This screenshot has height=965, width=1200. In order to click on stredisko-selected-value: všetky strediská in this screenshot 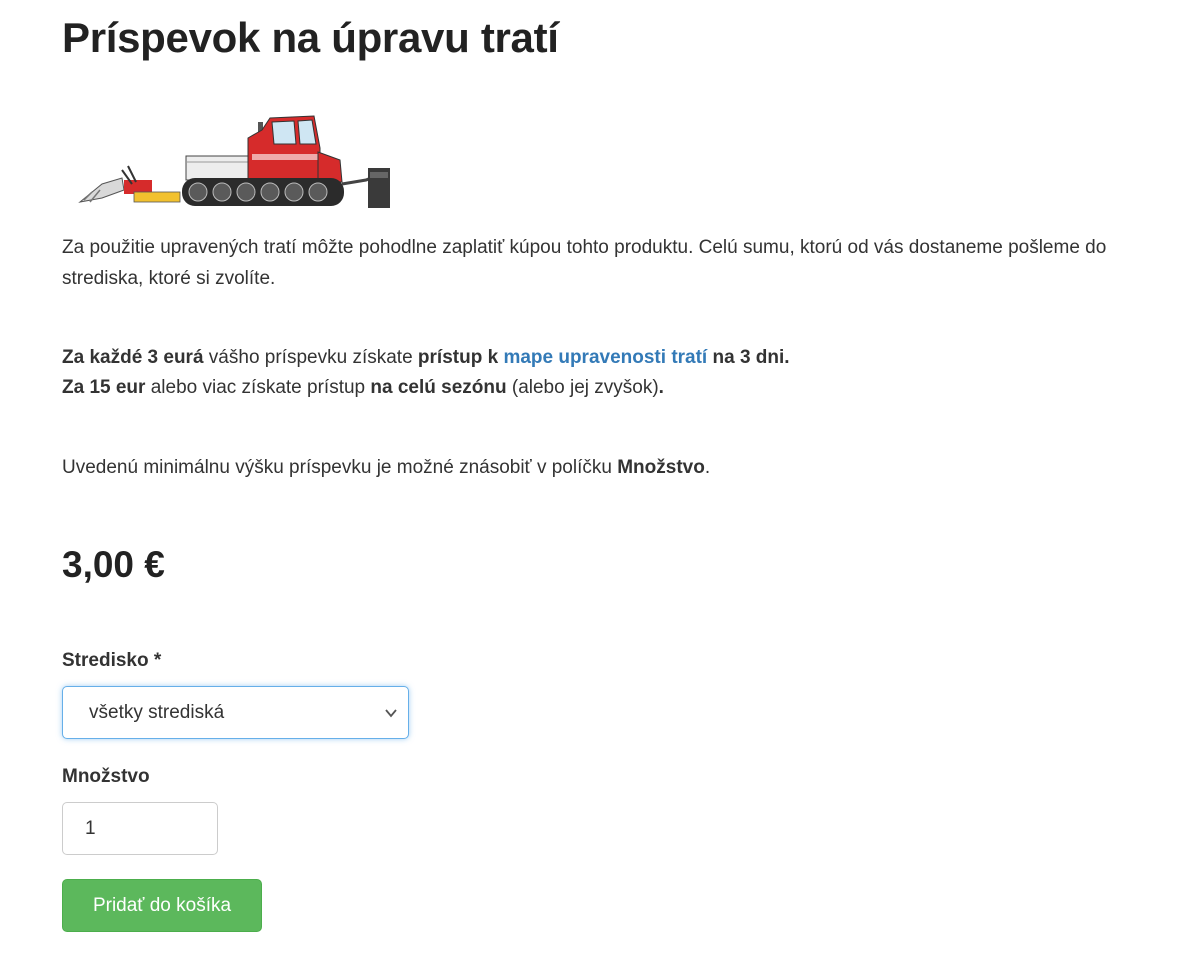, I will do `click(157, 712)`.